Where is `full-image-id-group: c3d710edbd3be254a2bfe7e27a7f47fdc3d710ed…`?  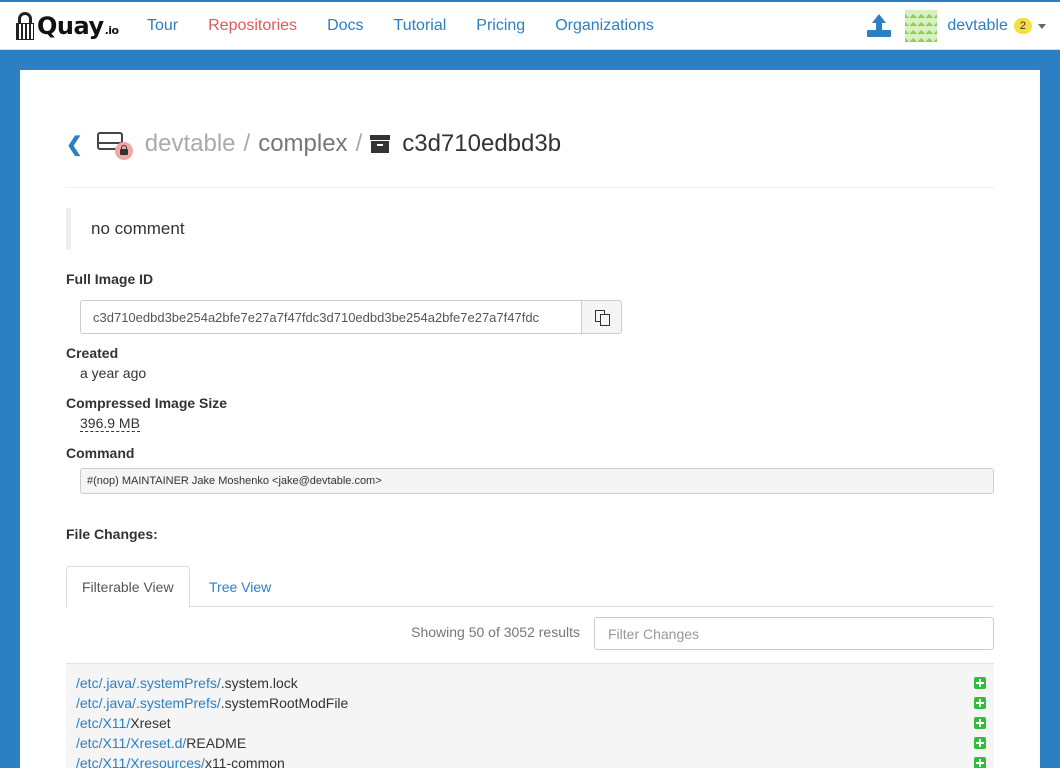
full-image-id-group: c3d710edbd3be254a2bfe7e27a7f47fdc3d710ed… is located at coordinates (351, 317).